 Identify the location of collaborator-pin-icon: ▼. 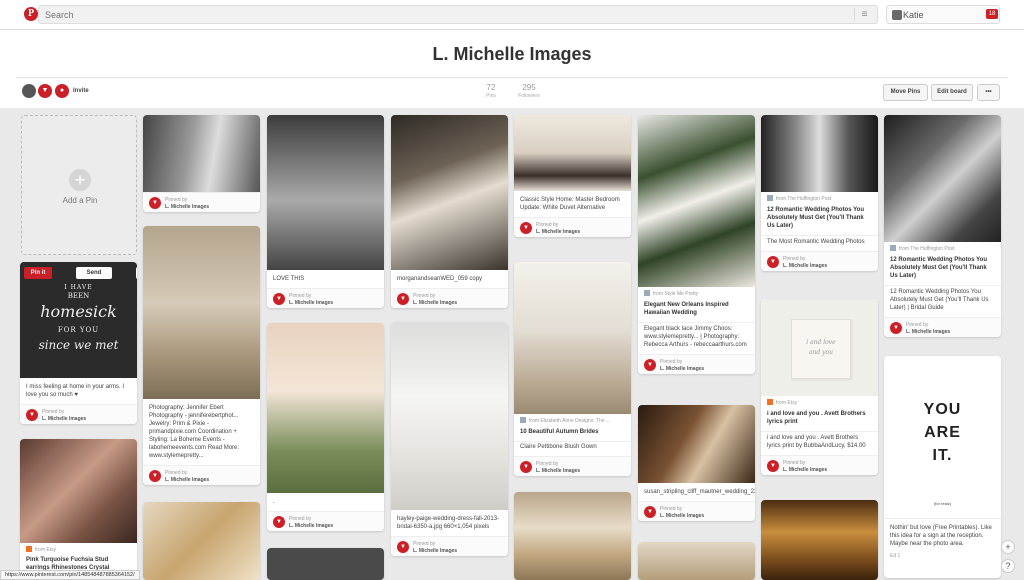
(45, 91).